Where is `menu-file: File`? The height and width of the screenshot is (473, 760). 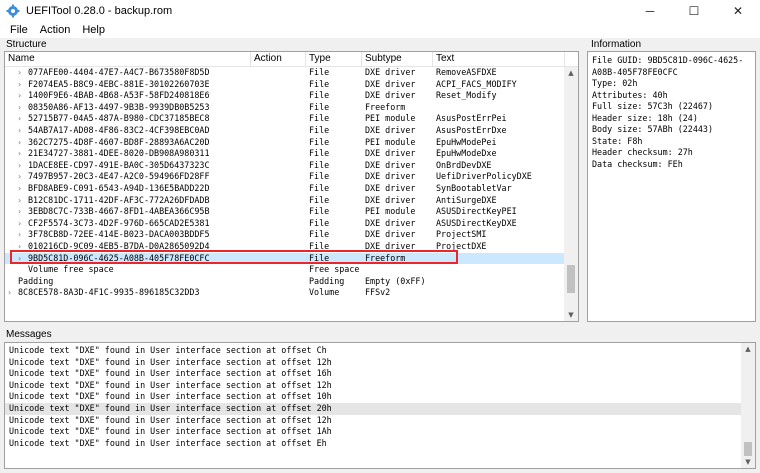 menu-file: File is located at coordinates (19, 30).